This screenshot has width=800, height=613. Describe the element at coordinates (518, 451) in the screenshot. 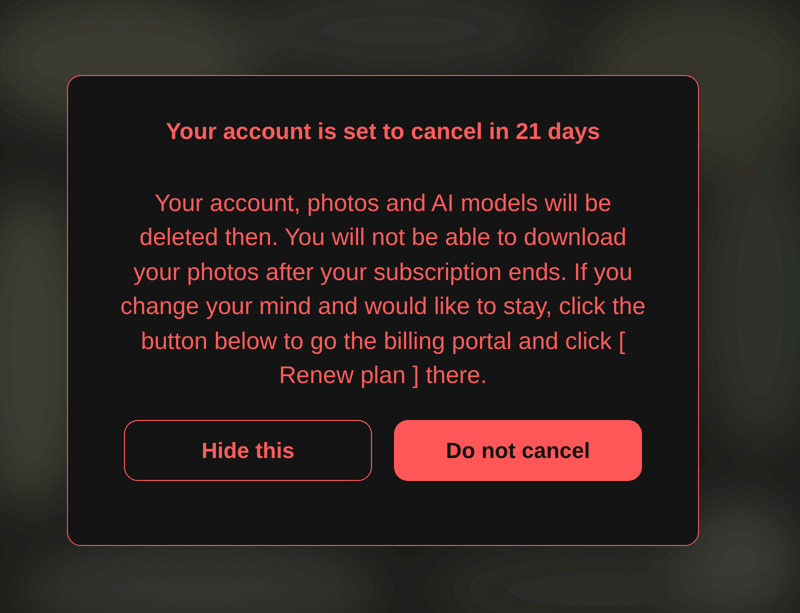

I see `confirm-button: Do not cancel` at that location.